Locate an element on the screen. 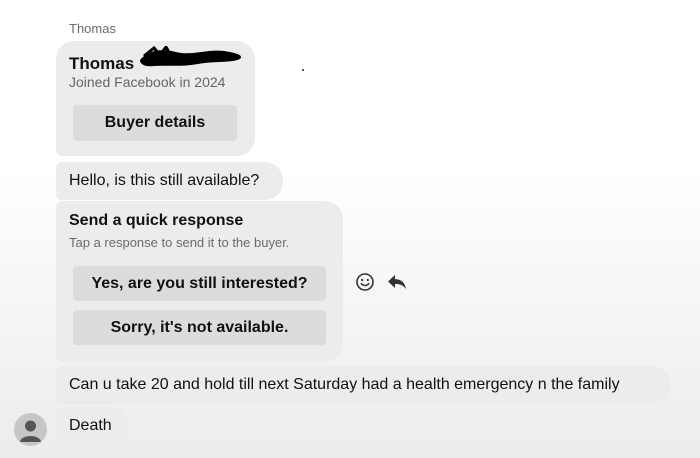 This screenshot has height=458, width=700. message-hover-actions is located at coordinates (381, 282).